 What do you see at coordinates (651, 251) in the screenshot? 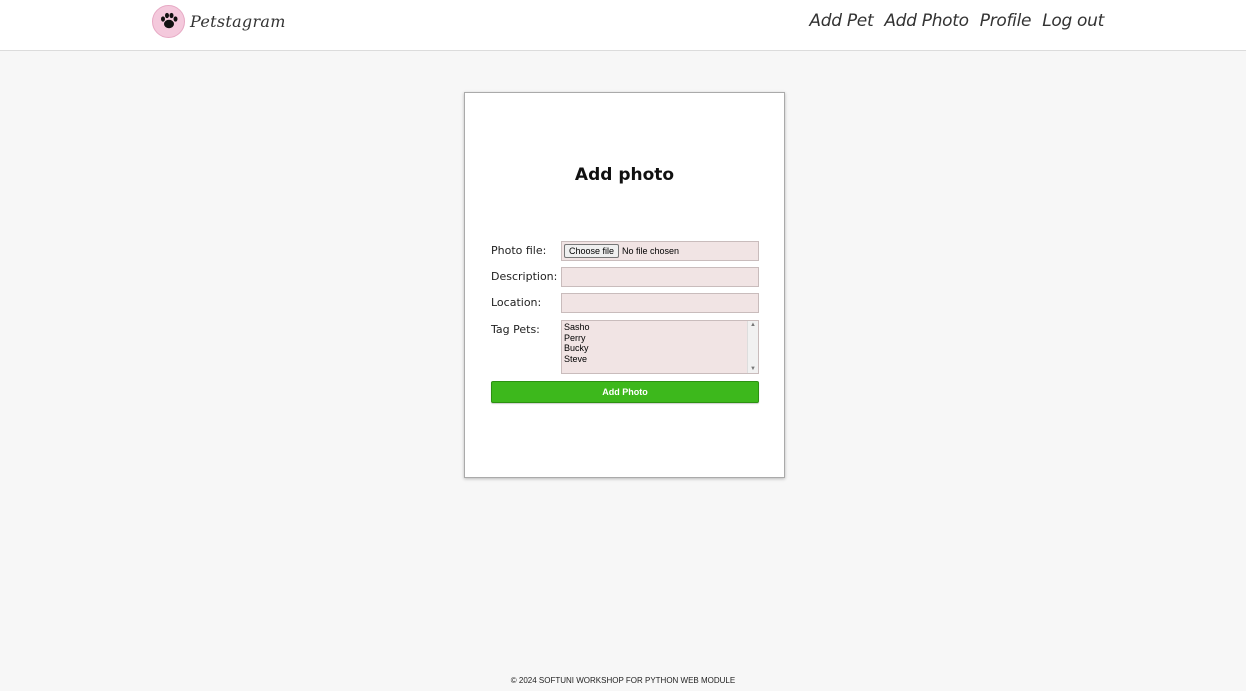
I see `file-status-text: No file chosen` at bounding box center [651, 251].